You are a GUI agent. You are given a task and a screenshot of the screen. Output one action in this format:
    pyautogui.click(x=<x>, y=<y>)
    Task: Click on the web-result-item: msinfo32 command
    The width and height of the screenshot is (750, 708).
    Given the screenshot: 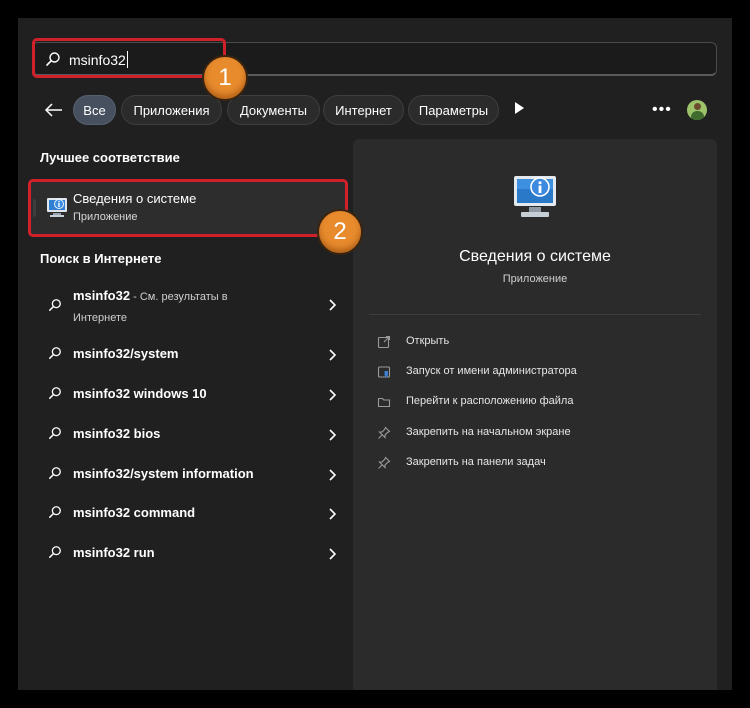 What is the action you would take?
    pyautogui.click(x=188, y=513)
    